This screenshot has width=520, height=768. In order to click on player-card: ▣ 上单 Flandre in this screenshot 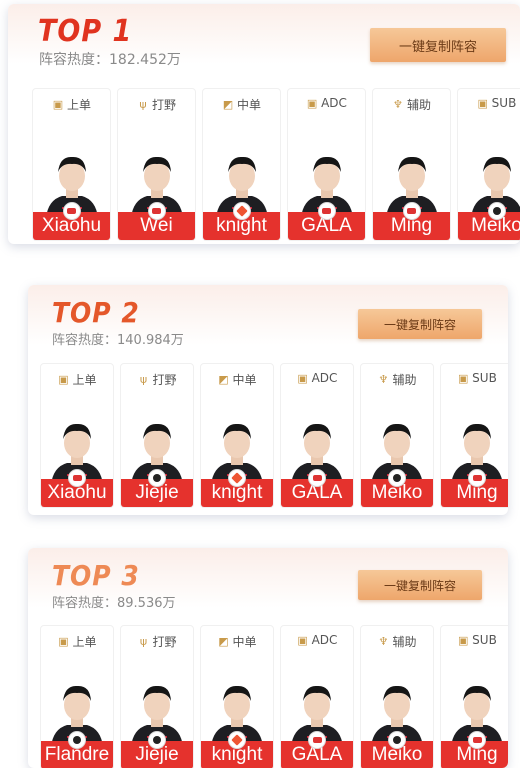, I will do `click(77, 696)`.